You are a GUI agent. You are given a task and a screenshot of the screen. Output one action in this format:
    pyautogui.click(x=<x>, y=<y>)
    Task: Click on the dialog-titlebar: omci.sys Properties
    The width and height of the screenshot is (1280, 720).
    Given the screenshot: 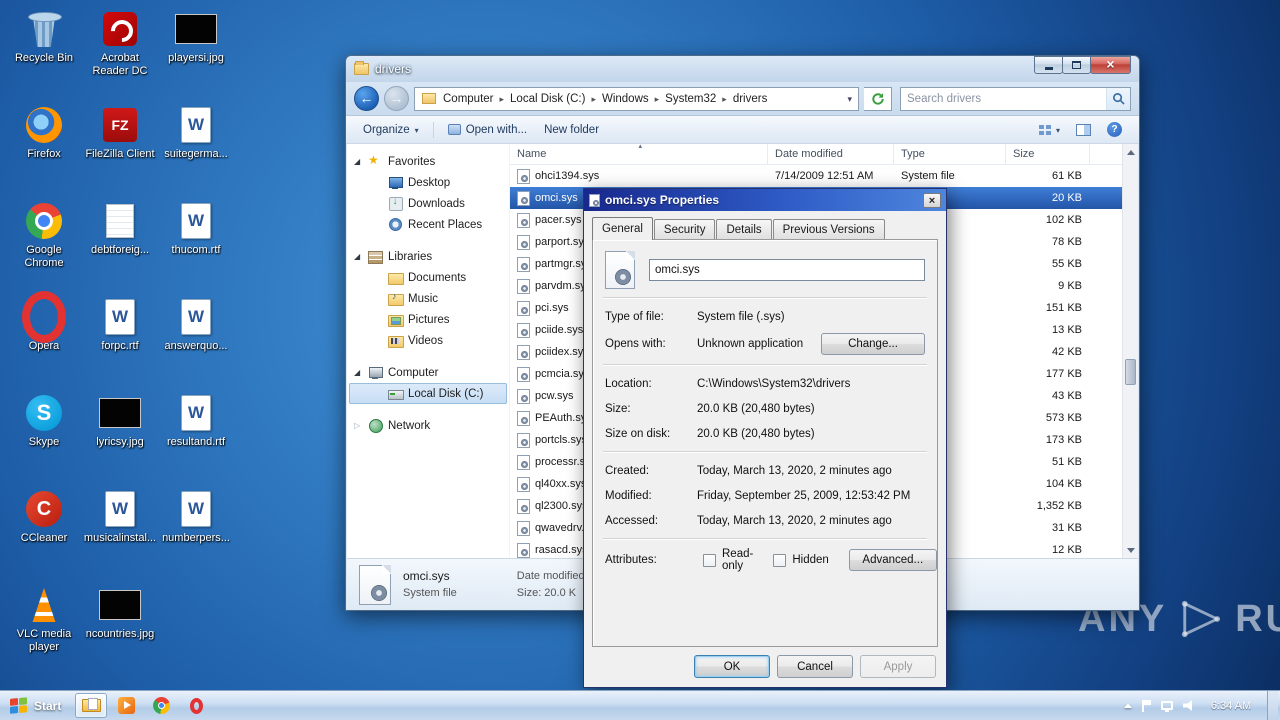 What is the action you would take?
    pyautogui.click(x=765, y=200)
    